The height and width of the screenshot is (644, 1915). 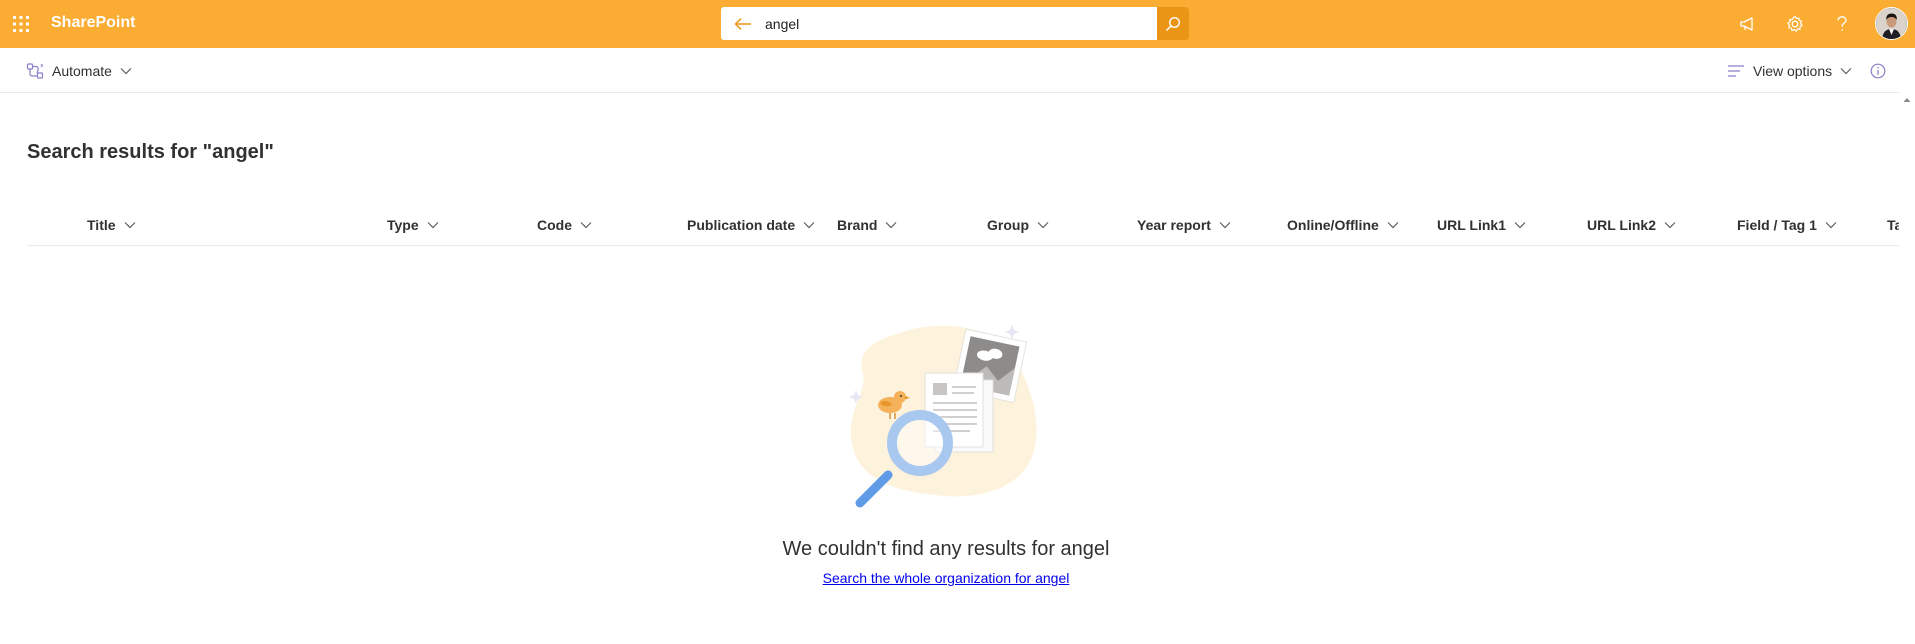 I want to click on info-icon, so click(x=1878, y=71).